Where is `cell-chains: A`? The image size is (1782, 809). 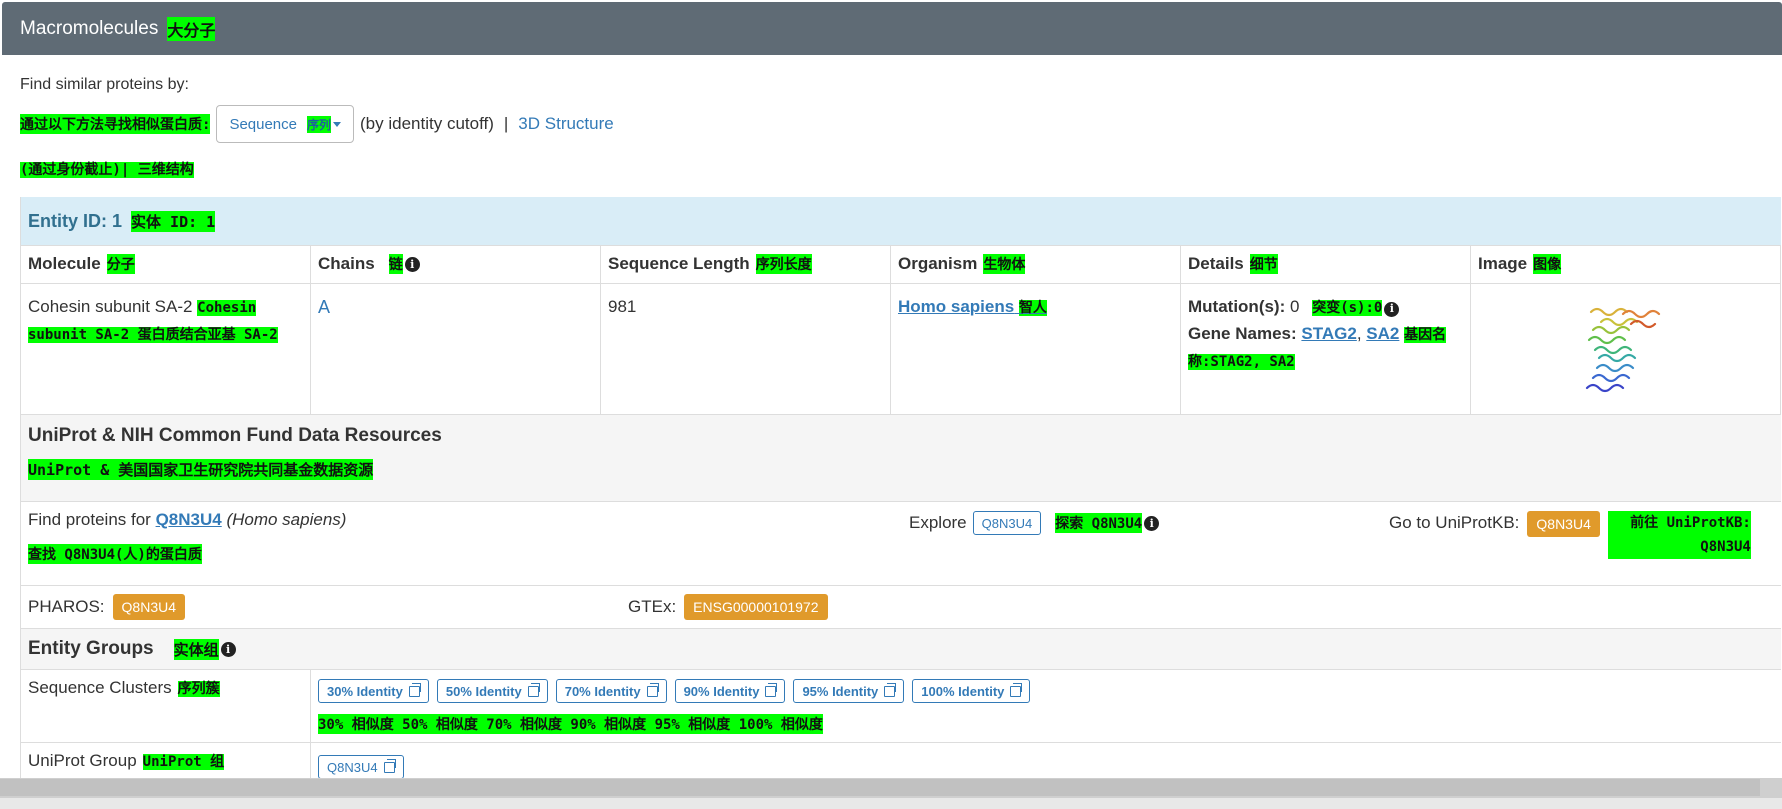
cell-chains: A is located at coordinates (456, 349).